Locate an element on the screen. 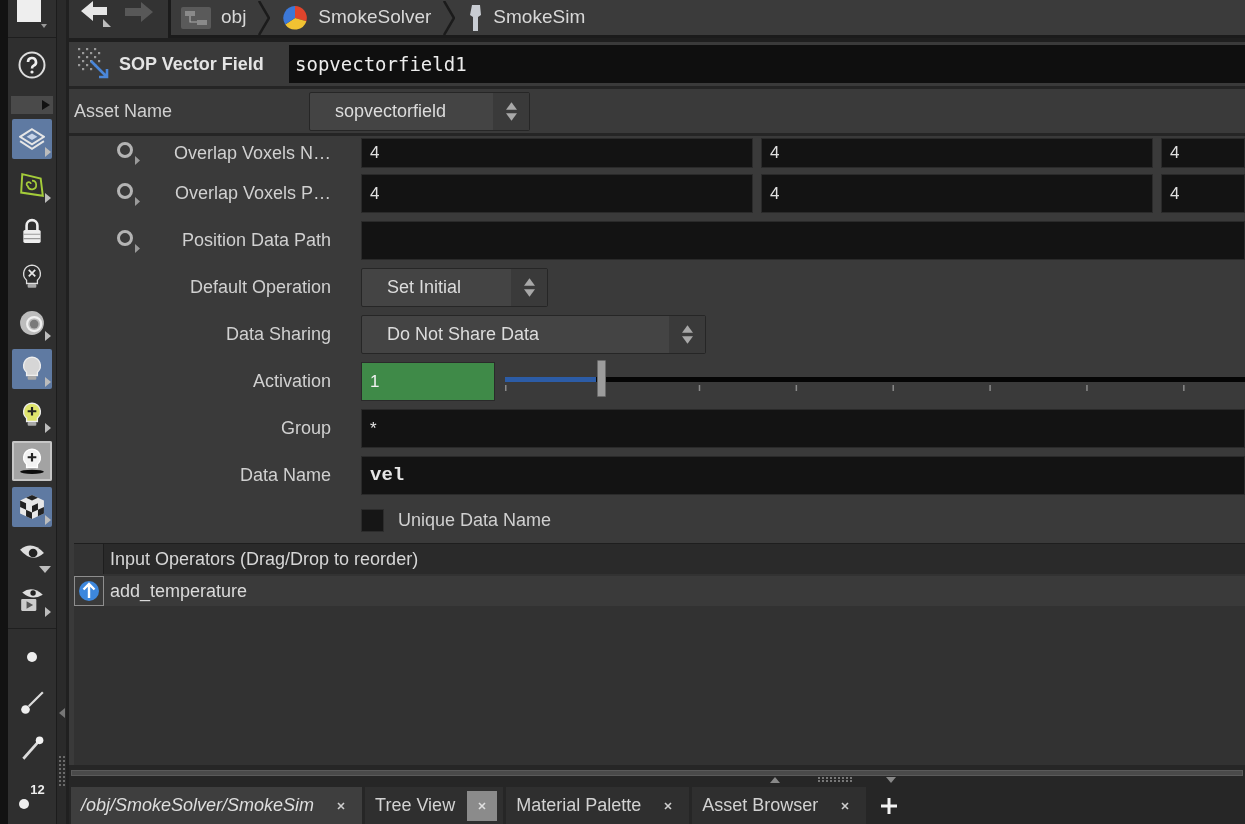 The width and height of the screenshot is (1245, 824). dots-arrow-icon is located at coordinates (94, 64).